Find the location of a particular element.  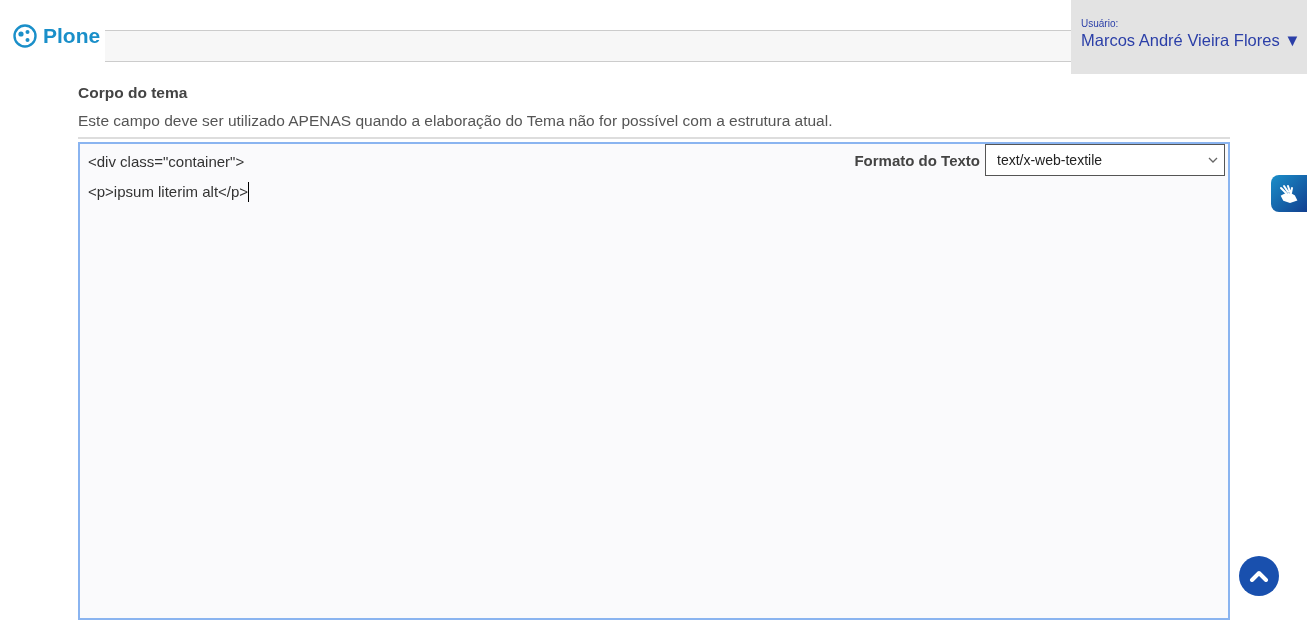

user-menu-link: Marcos André Vieira Flores ▼ is located at coordinates (1191, 40).